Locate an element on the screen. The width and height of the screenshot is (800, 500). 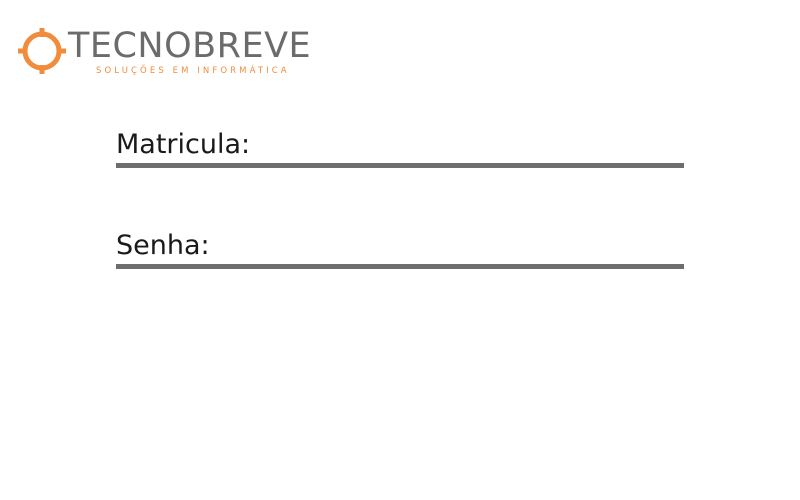
tecnobreve-logo: TECNOBREVE SOLUÇÕES EM INFORMÁTICA is located at coordinates (181, 52).